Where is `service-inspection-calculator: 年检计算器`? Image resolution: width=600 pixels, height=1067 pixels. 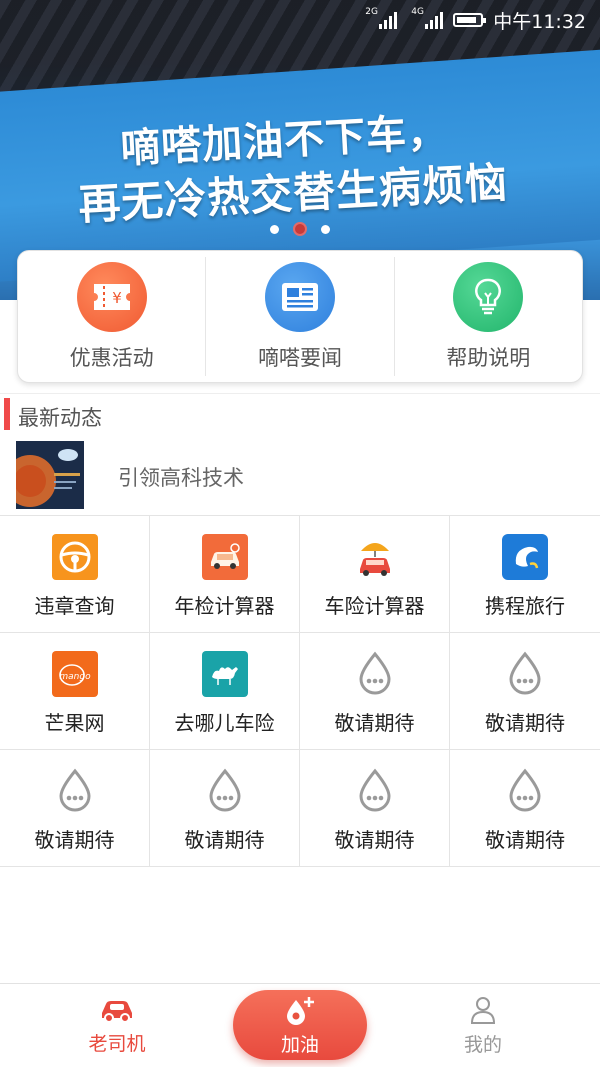 service-inspection-calculator: 年检计算器 is located at coordinates (225, 574).